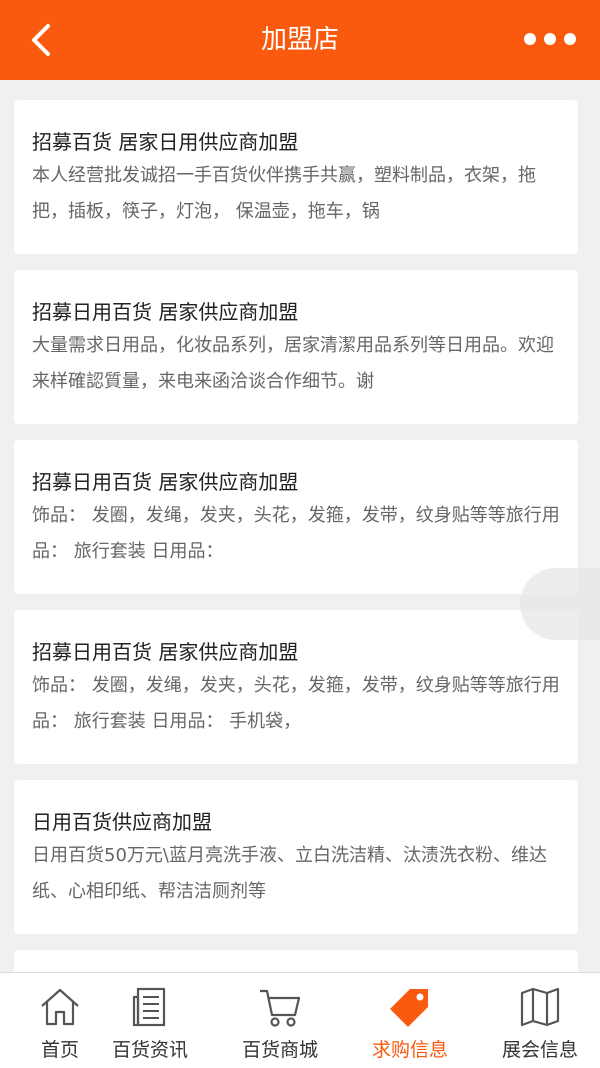  Describe the element at coordinates (122, 822) in the screenshot. I see `item-title: 日用百货供应商加盟` at that location.